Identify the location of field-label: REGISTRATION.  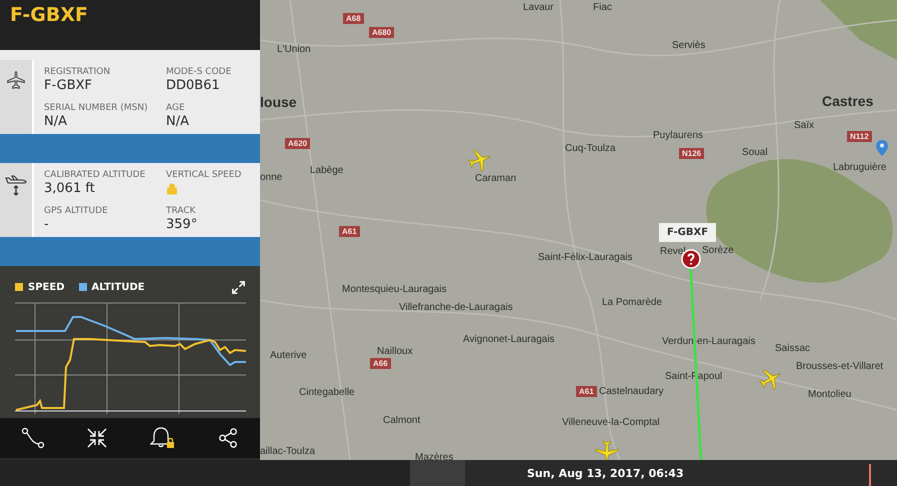
(78, 72).